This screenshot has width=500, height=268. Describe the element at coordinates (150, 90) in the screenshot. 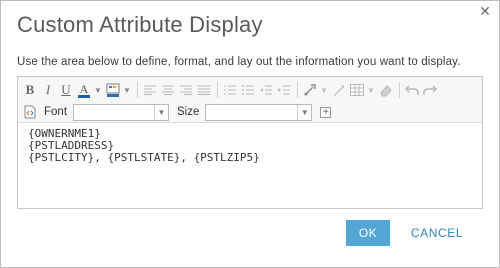

I see `align-left-icon` at that location.